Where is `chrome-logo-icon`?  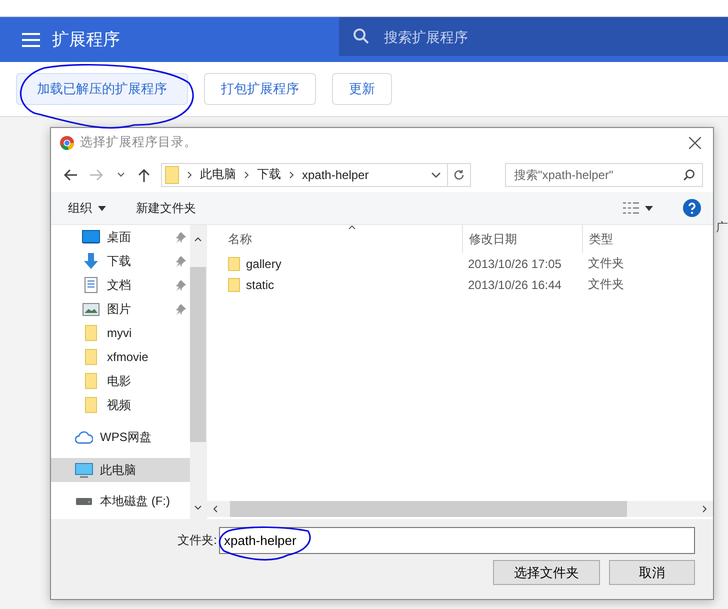 chrome-logo-icon is located at coordinates (67, 143).